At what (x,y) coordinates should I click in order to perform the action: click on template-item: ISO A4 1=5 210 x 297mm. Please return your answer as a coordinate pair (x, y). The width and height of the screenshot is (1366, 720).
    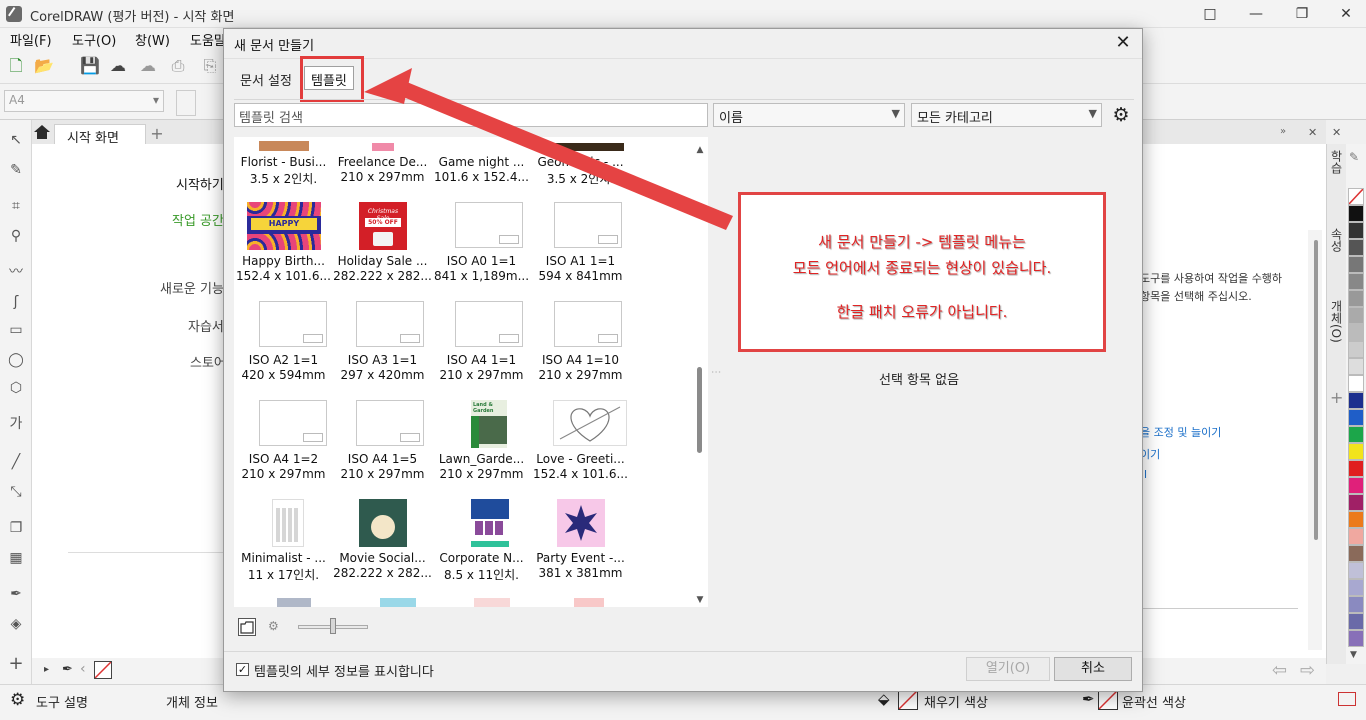
    Looking at the image, I should click on (382, 449).